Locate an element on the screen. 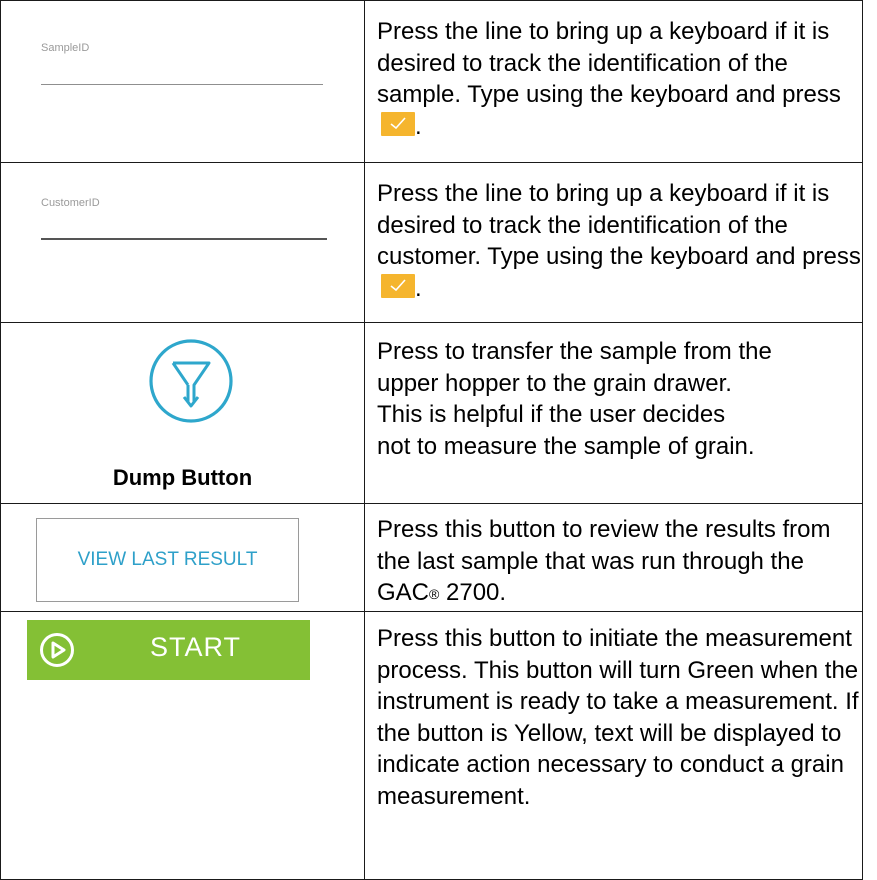  start-button-label: START is located at coordinates (196, 647).